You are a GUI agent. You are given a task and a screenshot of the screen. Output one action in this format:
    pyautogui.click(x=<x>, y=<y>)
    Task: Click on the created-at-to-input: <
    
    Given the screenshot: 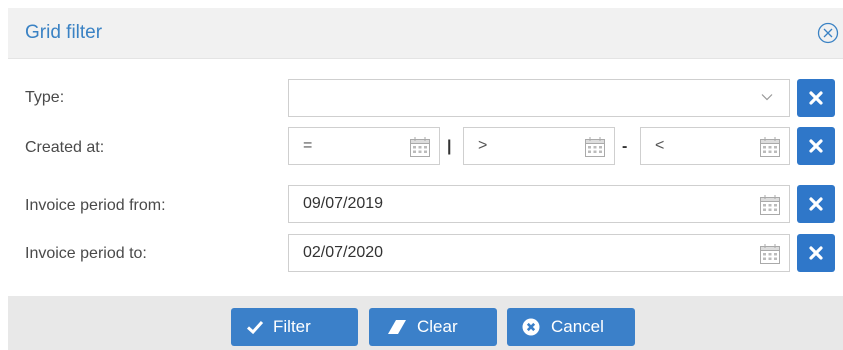 What is the action you would take?
    pyautogui.click(x=715, y=146)
    